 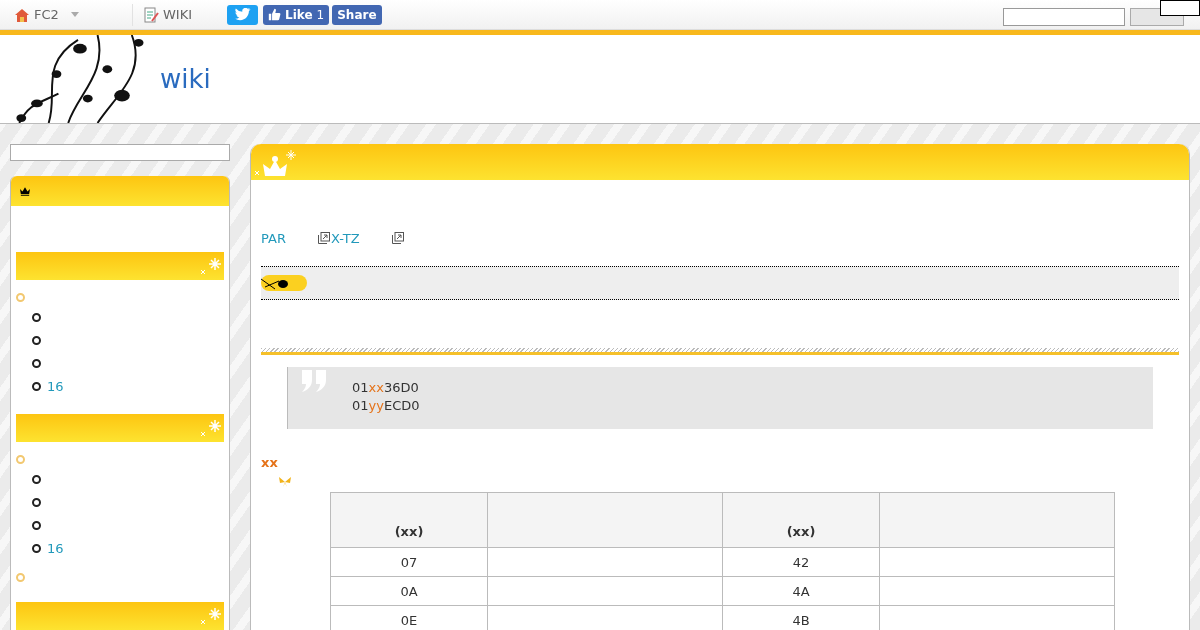 What do you see at coordinates (338, 238) in the screenshot?
I see `page-link: X-TZ` at bounding box center [338, 238].